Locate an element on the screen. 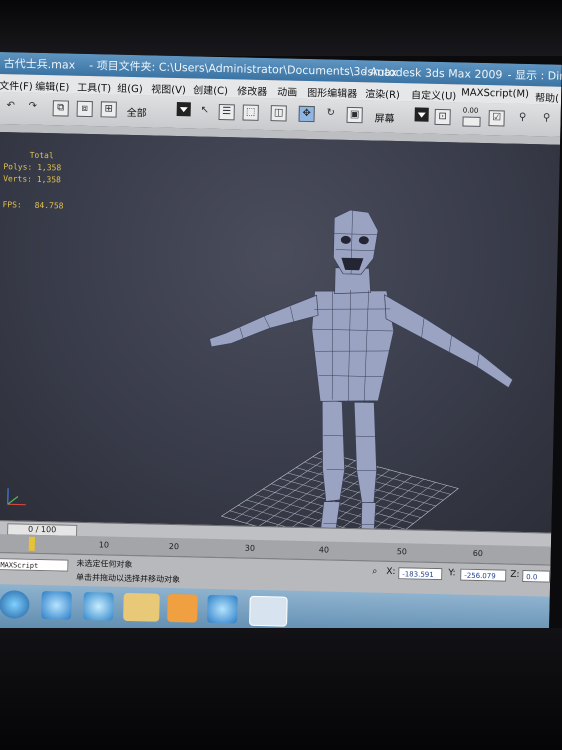 The height and width of the screenshot is (750, 562). window-crossing-icon: ◫ is located at coordinates (278, 113).